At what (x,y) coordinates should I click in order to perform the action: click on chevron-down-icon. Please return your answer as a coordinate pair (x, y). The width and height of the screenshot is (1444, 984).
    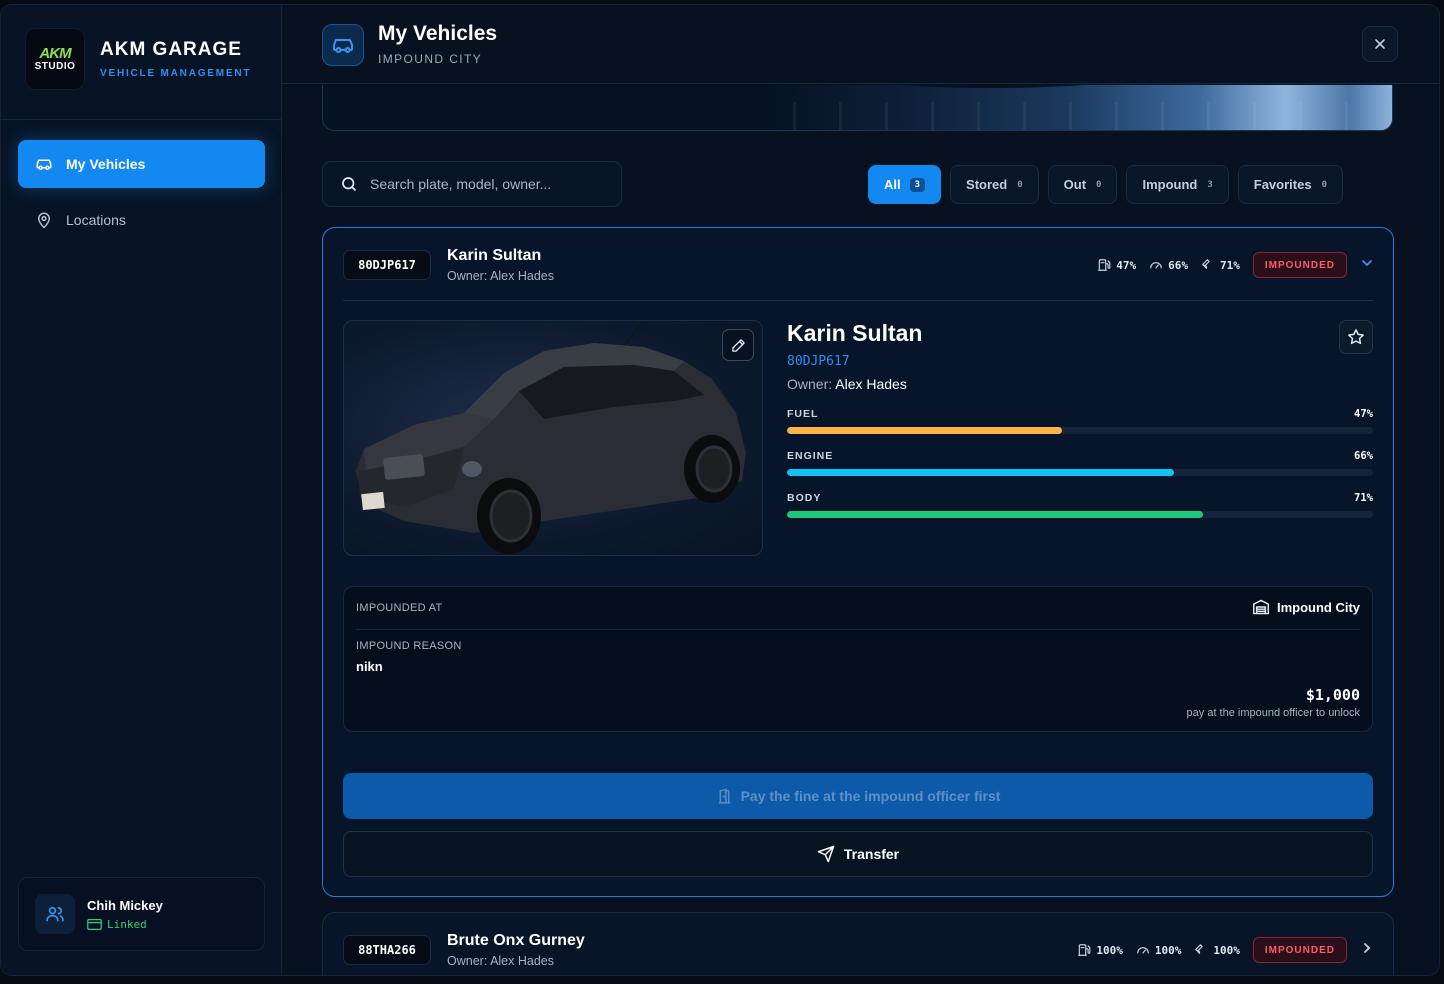
    Looking at the image, I should click on (1367, 263).